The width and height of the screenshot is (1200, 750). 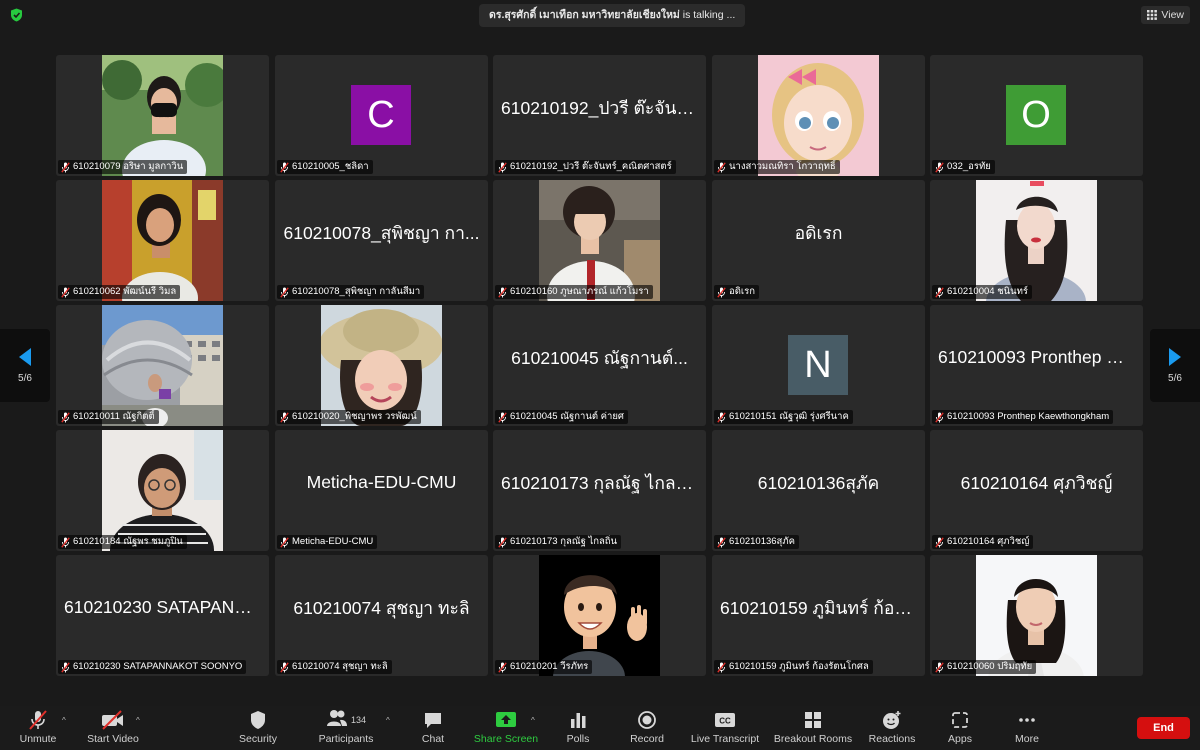 I want to click on participant-tile: นางสาวมณทิรา โกวาฤทธิ์, so click(x=818, y=115).